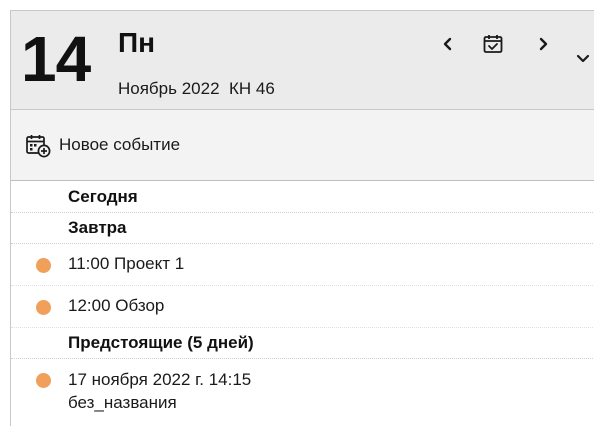  I want to click on event-text: 11:00 Проект 1, so click(126, 264).